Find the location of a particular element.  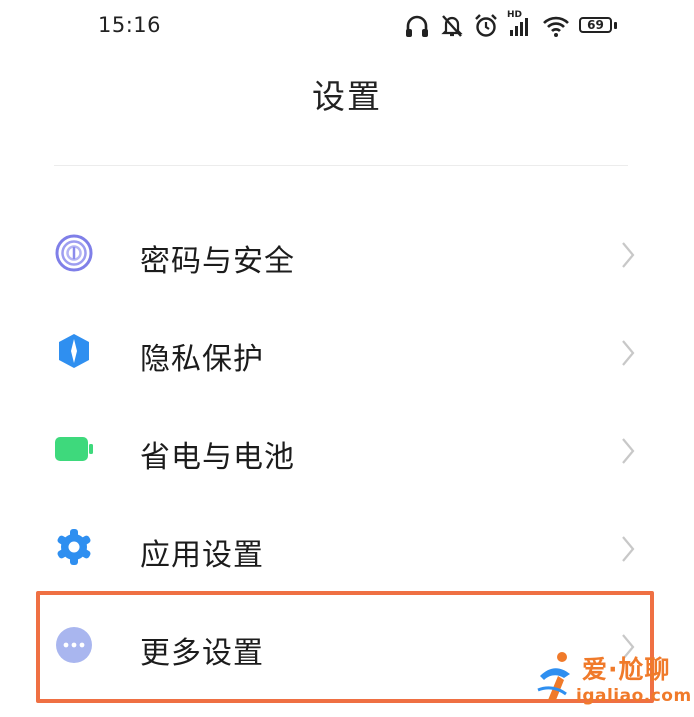

settings-item-label: 密码与安全 is located at coordinates (217, 261).